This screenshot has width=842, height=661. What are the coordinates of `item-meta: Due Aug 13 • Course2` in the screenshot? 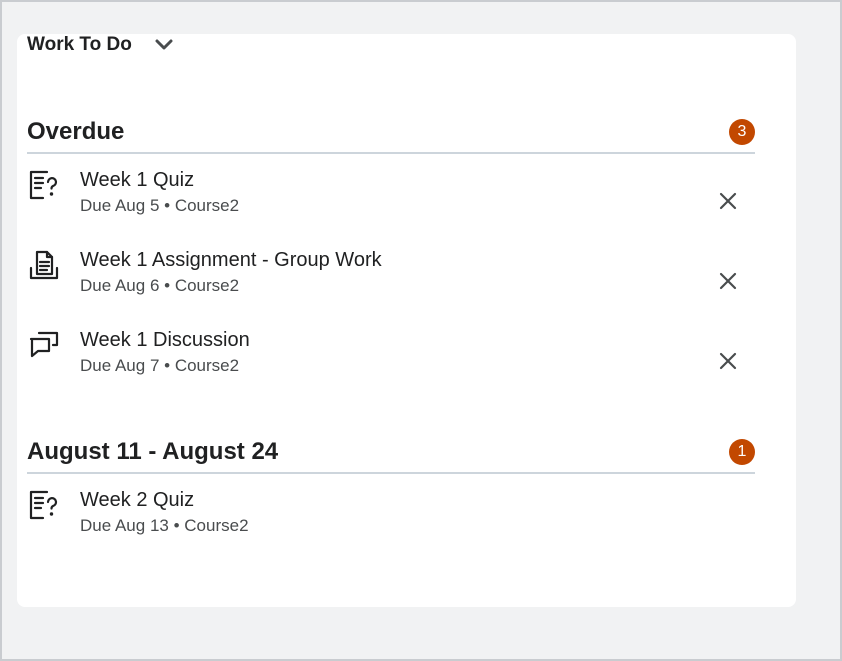 It's located at (164, 526).